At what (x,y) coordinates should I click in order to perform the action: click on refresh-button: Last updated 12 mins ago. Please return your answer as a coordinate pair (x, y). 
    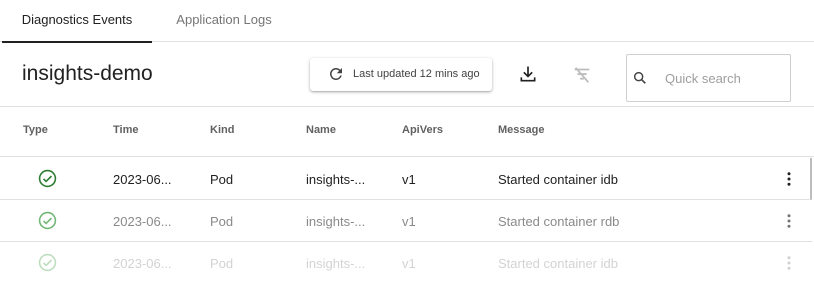
    Looking at the image, I should click on (401, 74).